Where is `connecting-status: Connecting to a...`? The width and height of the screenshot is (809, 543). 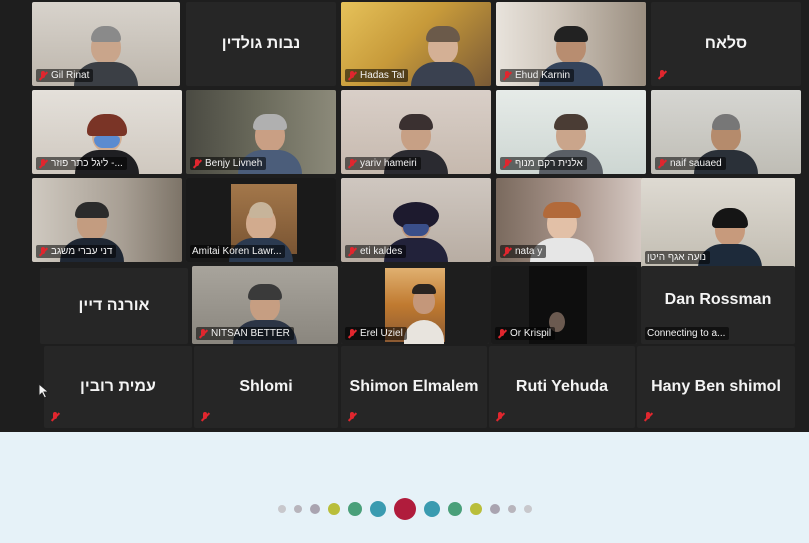 connecting-status: Connecting to a... is located at coordinates (687, 333).